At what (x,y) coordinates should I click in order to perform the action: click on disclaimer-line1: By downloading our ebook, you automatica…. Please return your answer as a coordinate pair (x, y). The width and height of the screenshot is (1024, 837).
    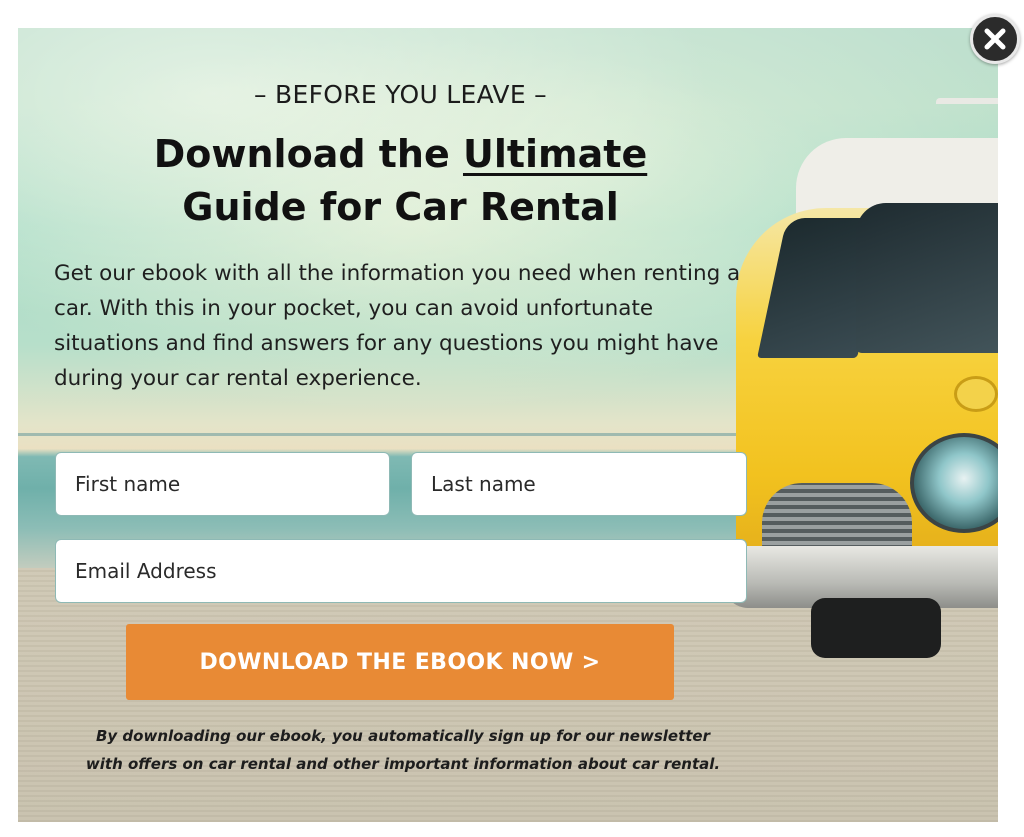
    Looking at the image, I should click on (402, 736).